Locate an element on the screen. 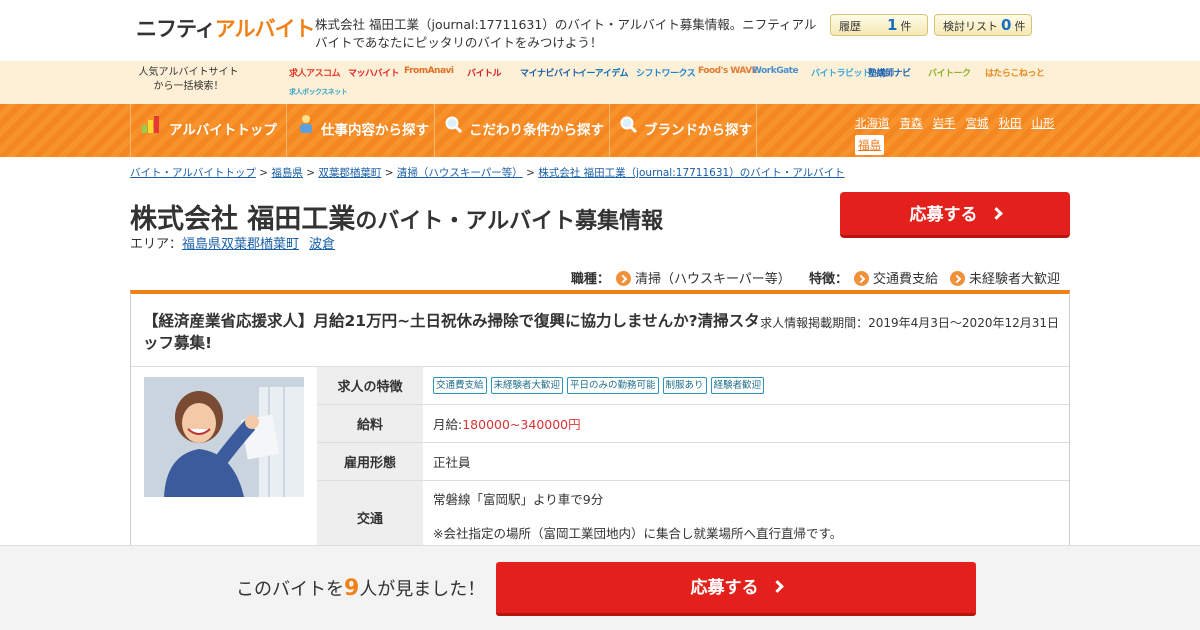 This screenshot has width=1200, height=630. page-title: 株式会社 福田工業のバイト・アルバイト募集情報 is located at coordinates (396, 216).